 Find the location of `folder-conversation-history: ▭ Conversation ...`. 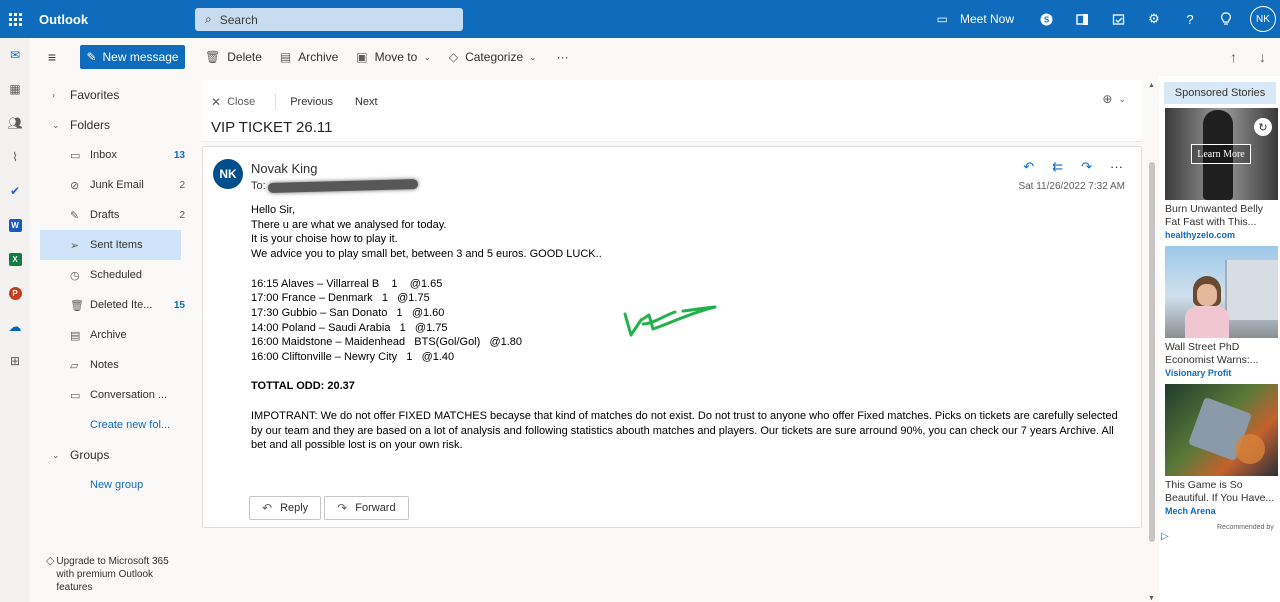

folder-conversation-history: ▭ Conversation ... is located at coordinates (112, 395).